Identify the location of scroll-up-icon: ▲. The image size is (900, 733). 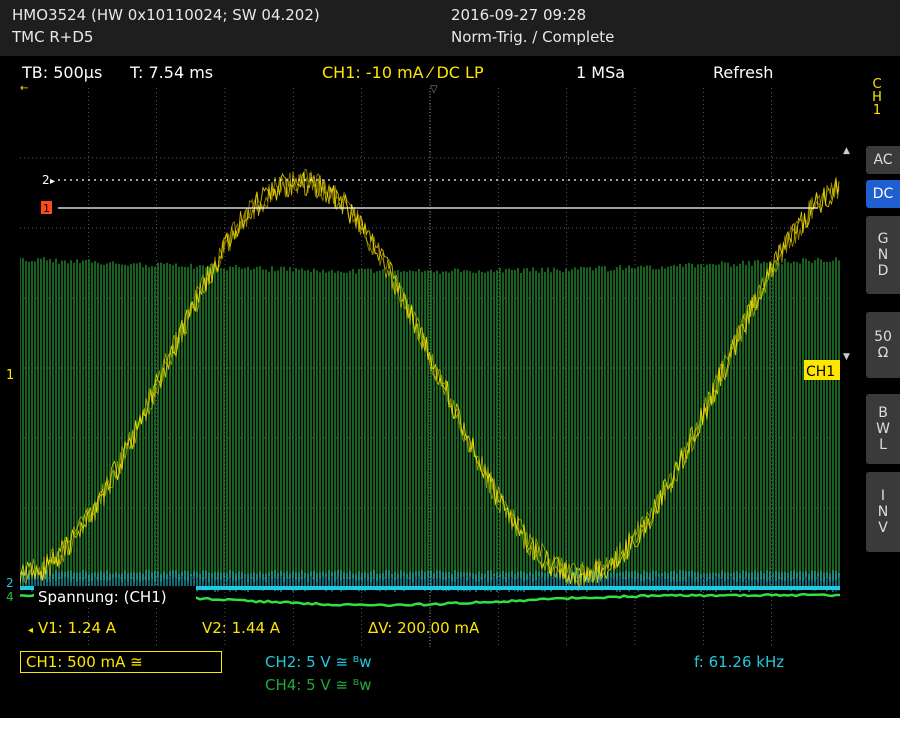
(846, 151).